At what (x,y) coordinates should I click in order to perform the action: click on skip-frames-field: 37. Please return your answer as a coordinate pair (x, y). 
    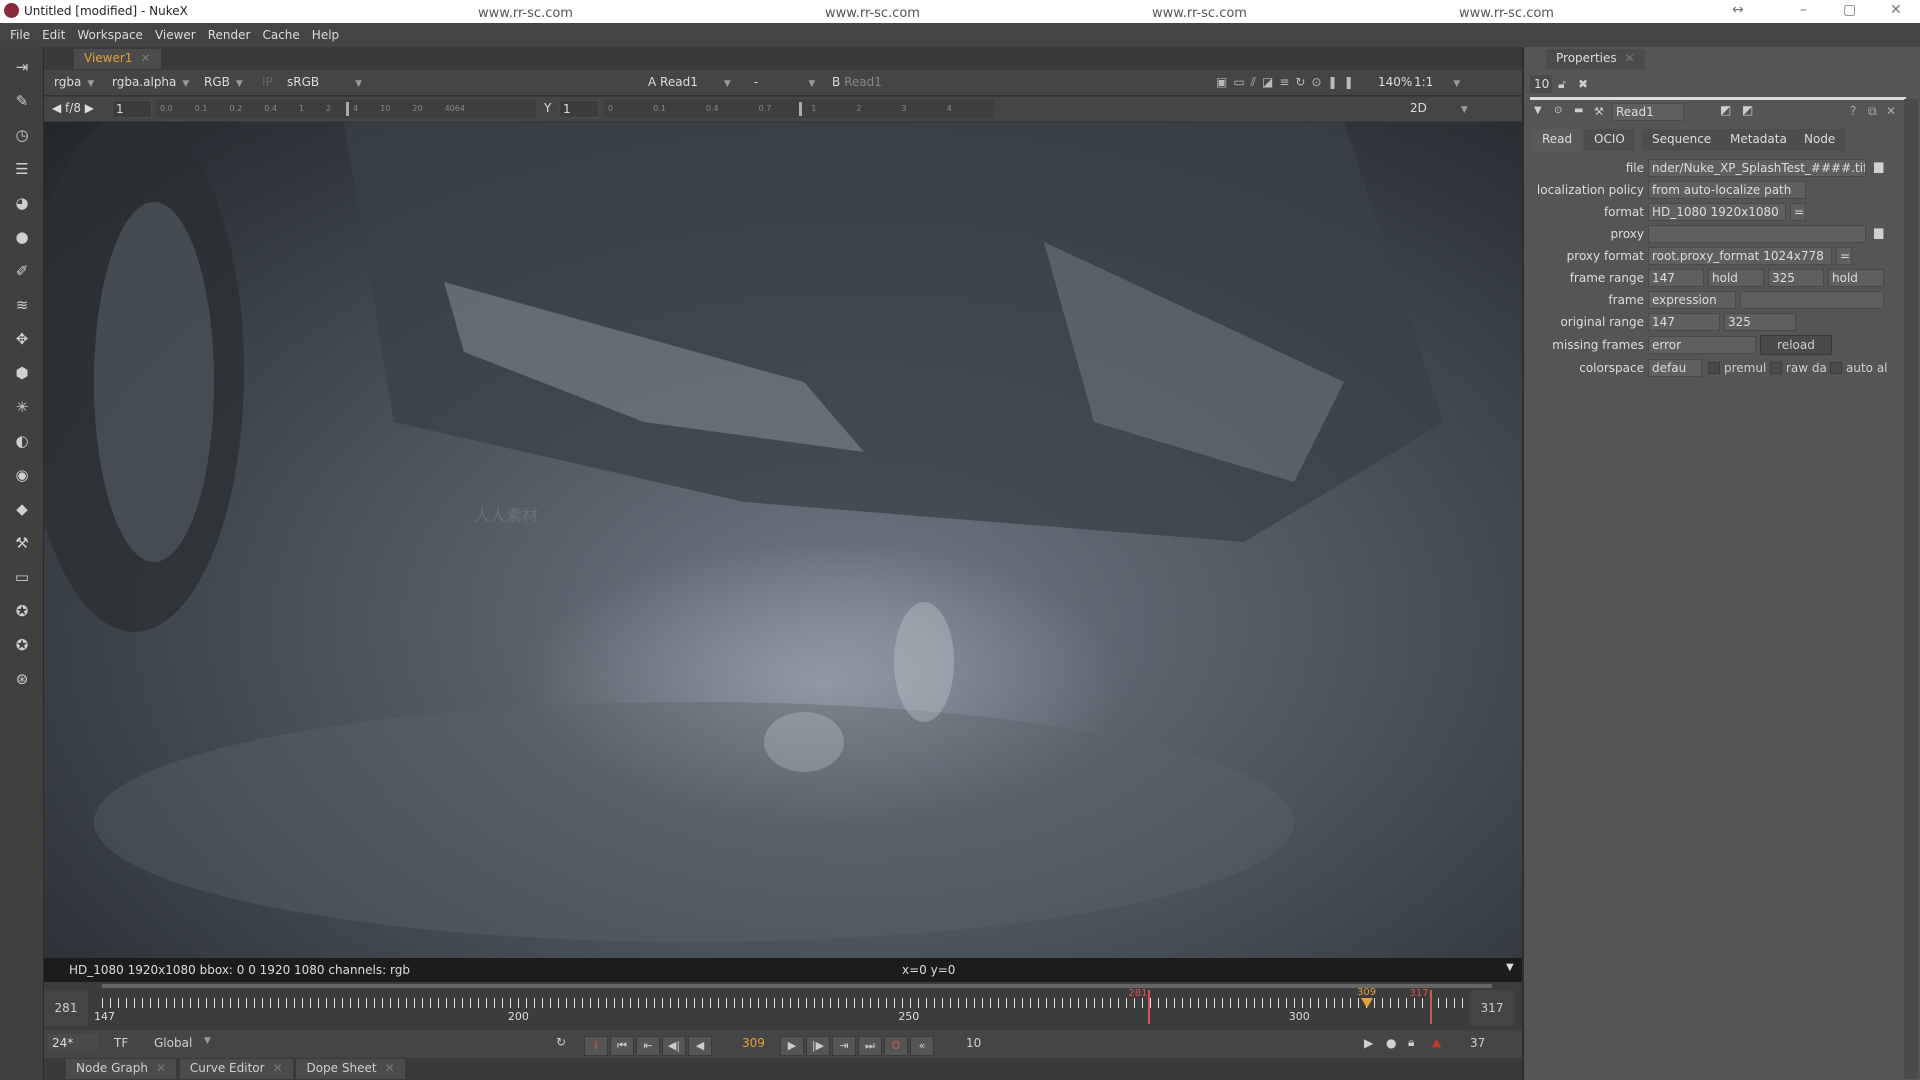
    Looking at the image, I should click on (1477, 1043).